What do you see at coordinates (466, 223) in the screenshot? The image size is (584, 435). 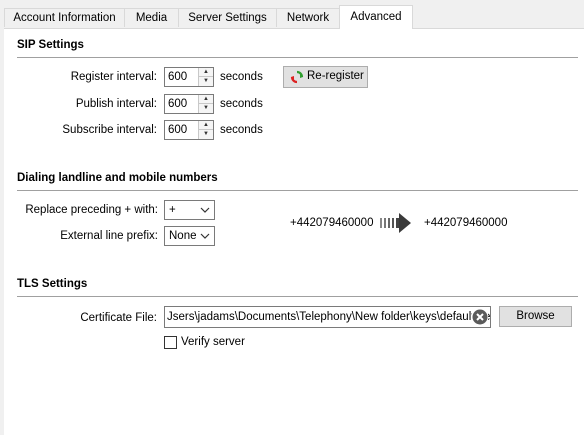 I see `dial-example-output: +442079460000` at bounding box center [466, 223].